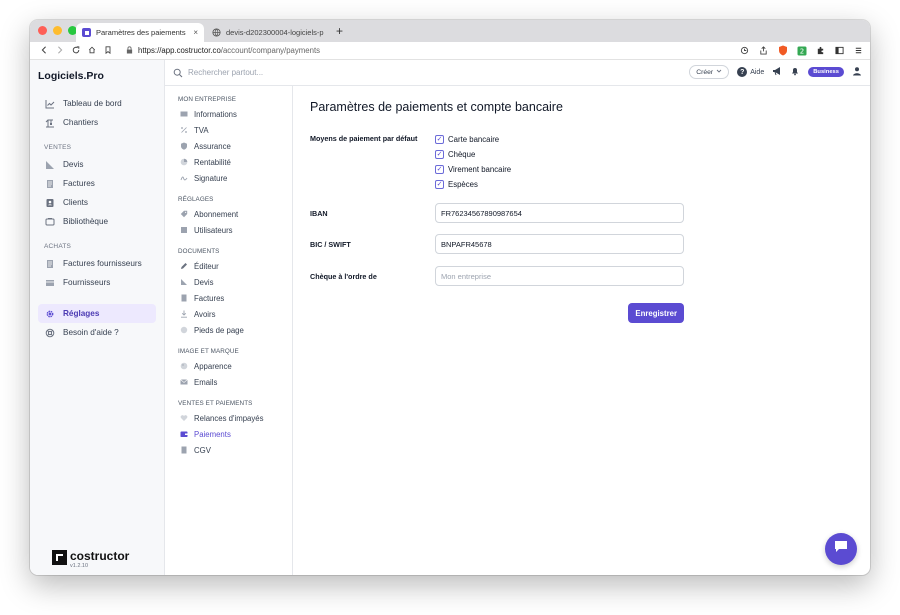 The height and width of the screenshot is (615, 900). Describe the element at coordinates (439, 184) in the screenshot. I see `checkbox-especes: ✓` at that location.